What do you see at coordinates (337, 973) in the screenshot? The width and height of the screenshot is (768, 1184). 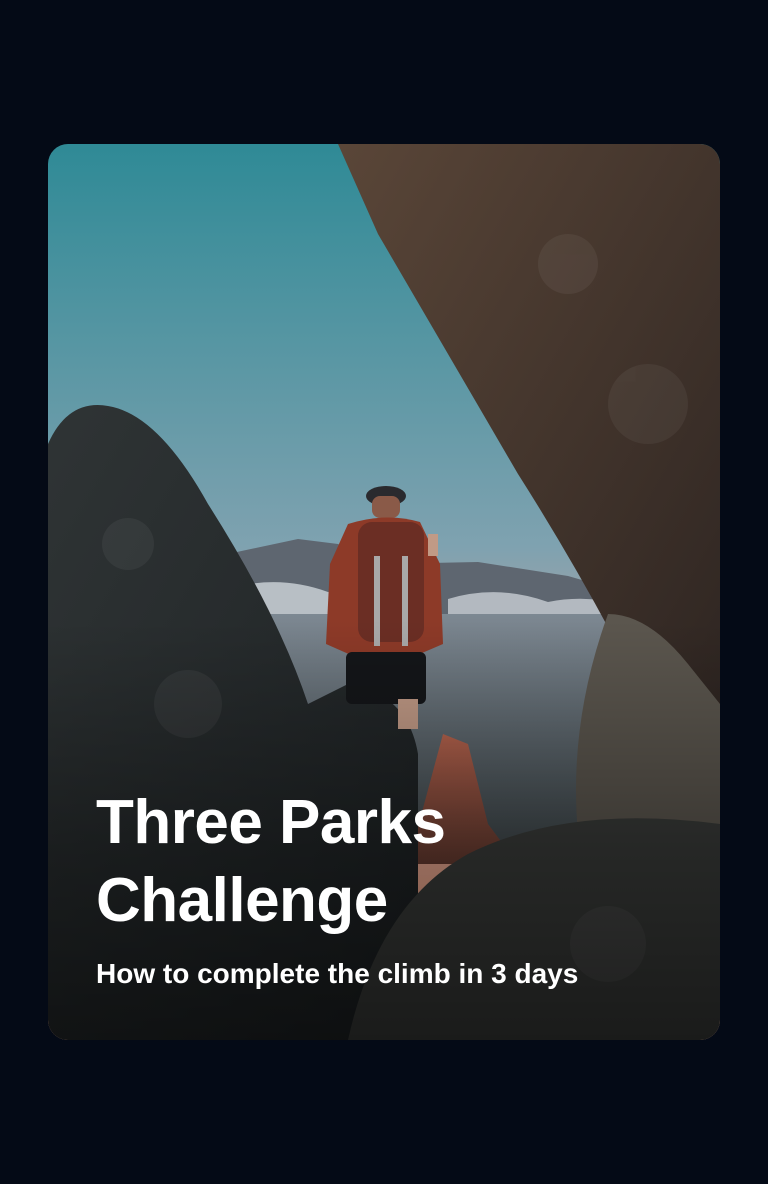 I see `card-subtitle: How to complete the climb in 3 days` at bounding box center [337, 973].